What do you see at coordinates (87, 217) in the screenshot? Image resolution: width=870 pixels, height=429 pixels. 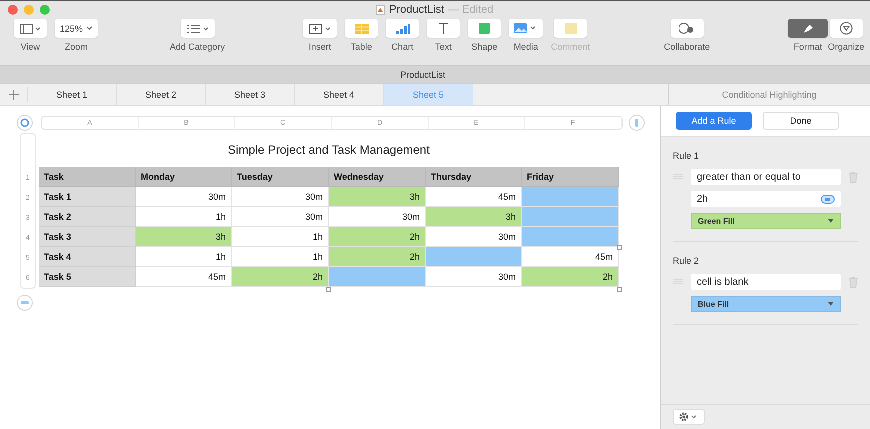 I see `row-header: Task 2` at bounding box center [87, 217].